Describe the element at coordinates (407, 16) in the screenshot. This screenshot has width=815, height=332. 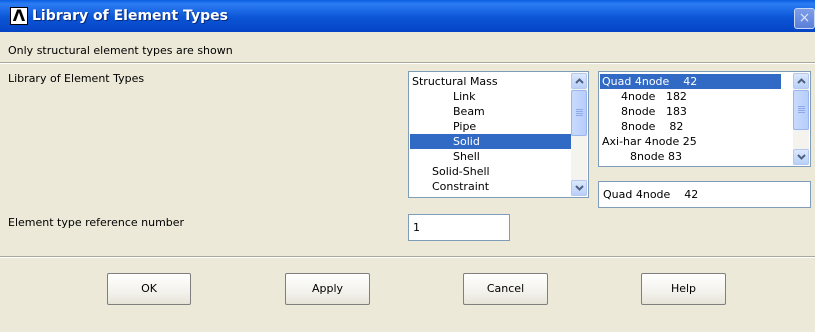
I see `title-bar: Λ Library of Element Types ×` at that location.